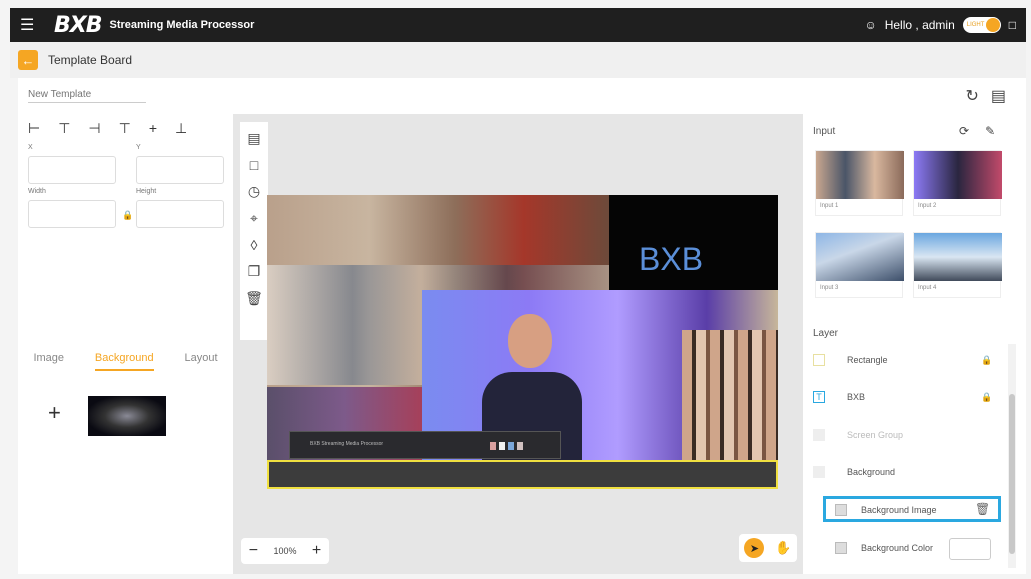 This screenshot has width=1031, height=579. Describe the element at coordinates (819, 397) in the screenshot. I see `text-icon: T` at that location.